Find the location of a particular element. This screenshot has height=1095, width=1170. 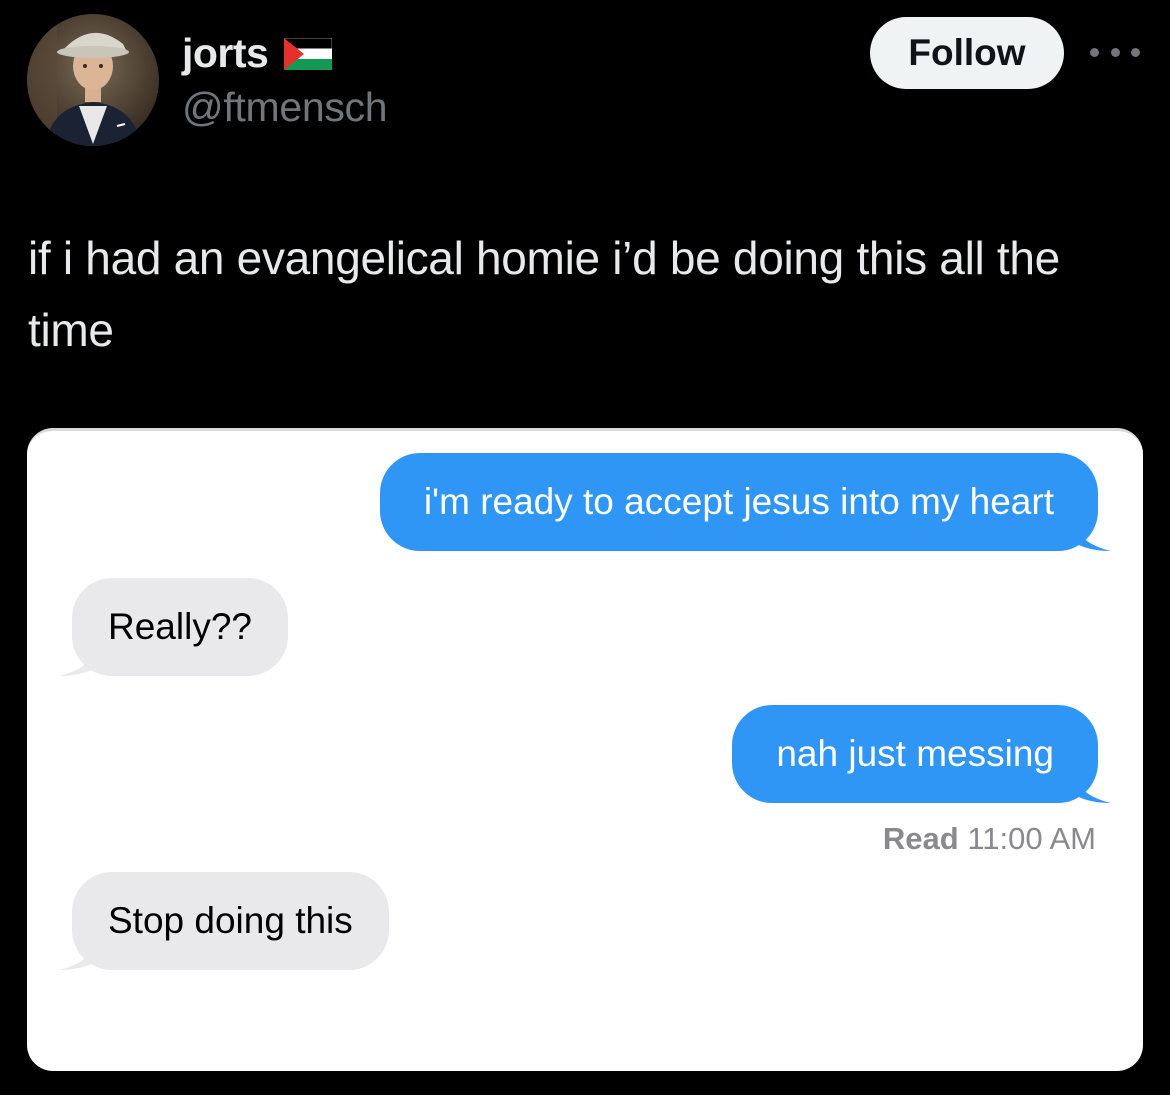

sent-message-bubble: i'm ready to accept jesus into my heart is located at coordinates (738, 502).